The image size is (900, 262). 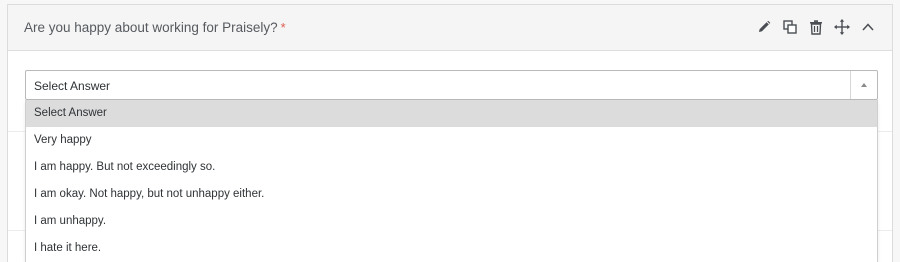 I want to click on dropdown-option: I am happy. But not exceedingly so., so click(x=451, y=167).